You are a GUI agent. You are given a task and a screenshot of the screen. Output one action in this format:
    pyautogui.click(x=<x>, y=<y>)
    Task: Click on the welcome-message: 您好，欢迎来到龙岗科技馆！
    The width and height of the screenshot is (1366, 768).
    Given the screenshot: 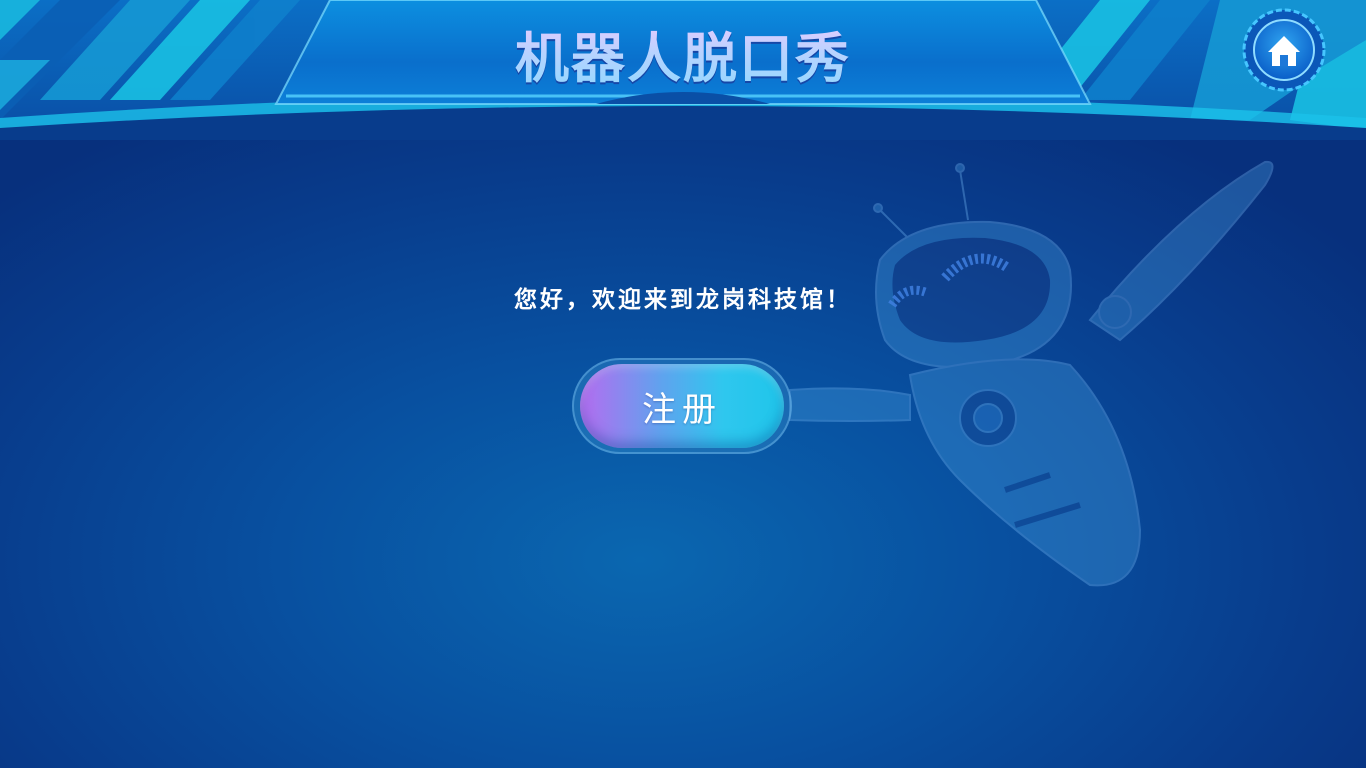 What is the action you would take?
    pyautogui.click(x=683, y=300)
    